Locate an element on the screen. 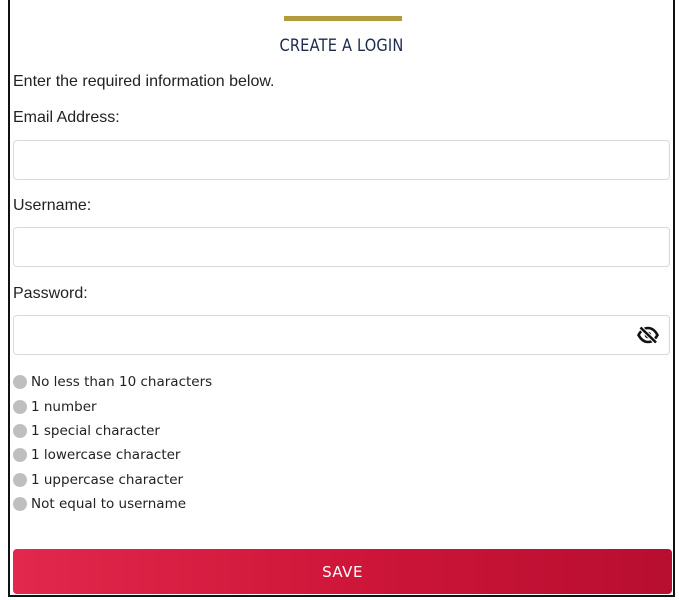 This screenshot has width=679, height=600. requirement-item: 1 special character is located at coordinates (112, 431).